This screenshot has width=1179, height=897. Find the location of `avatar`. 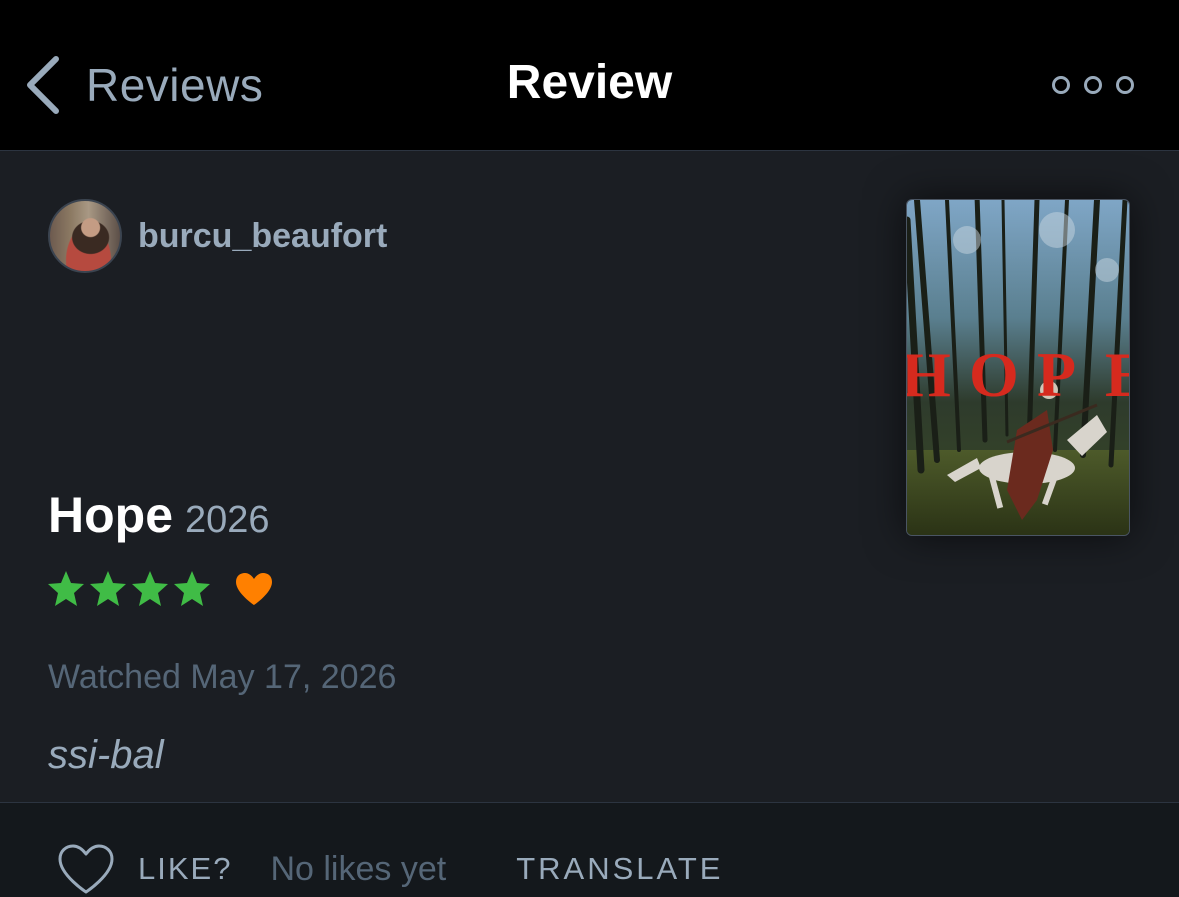

avatar is located at coordinates (85, 236).